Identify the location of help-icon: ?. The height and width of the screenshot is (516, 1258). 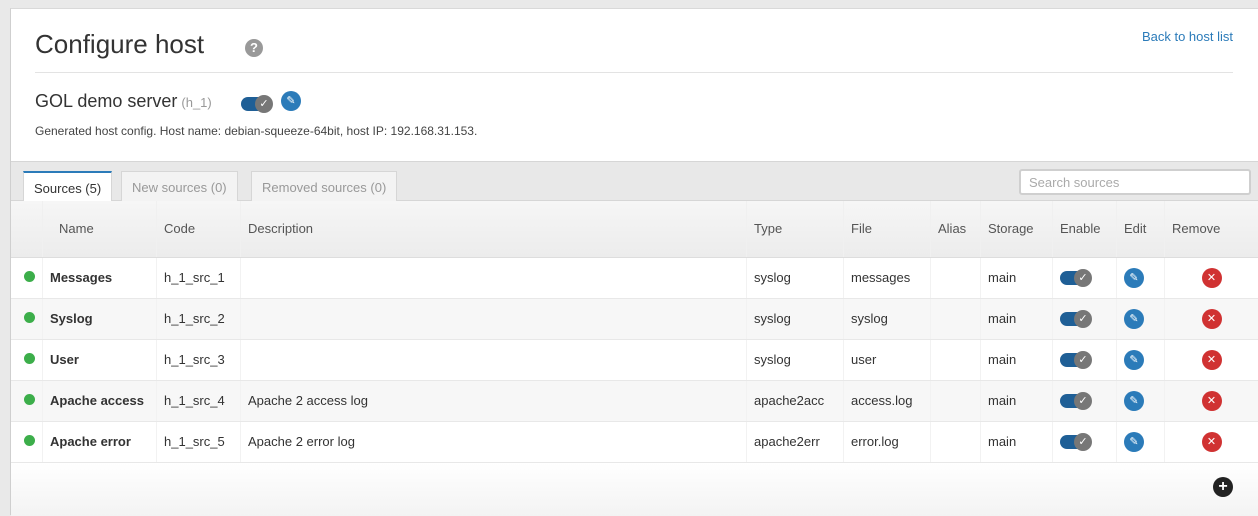
(254, 48).